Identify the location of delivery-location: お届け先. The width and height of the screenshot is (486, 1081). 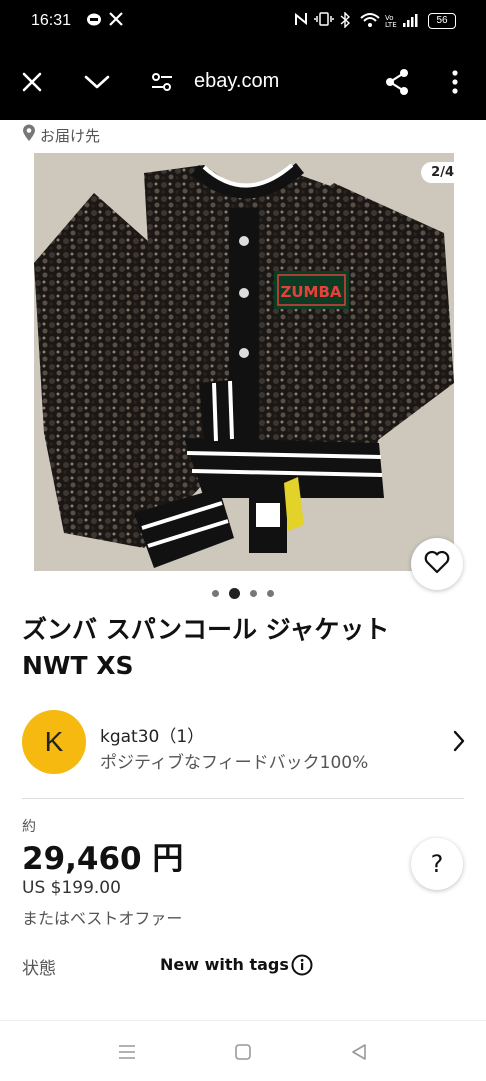
(61, 135).